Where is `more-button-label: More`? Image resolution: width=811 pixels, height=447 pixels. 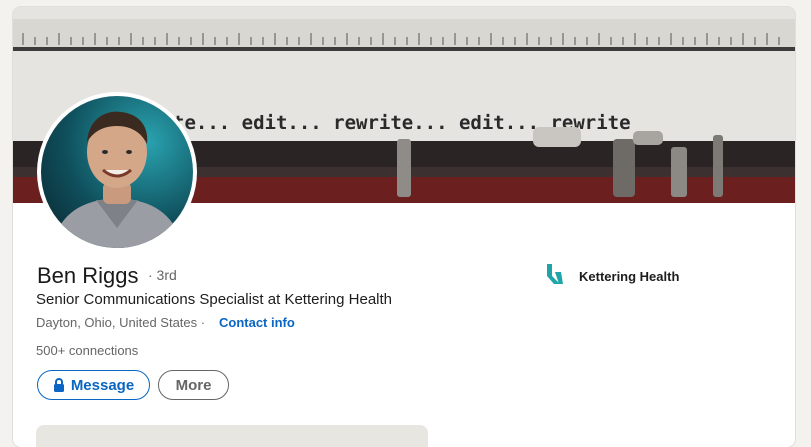
more-button-label: More is located at coordinates (193, 385).